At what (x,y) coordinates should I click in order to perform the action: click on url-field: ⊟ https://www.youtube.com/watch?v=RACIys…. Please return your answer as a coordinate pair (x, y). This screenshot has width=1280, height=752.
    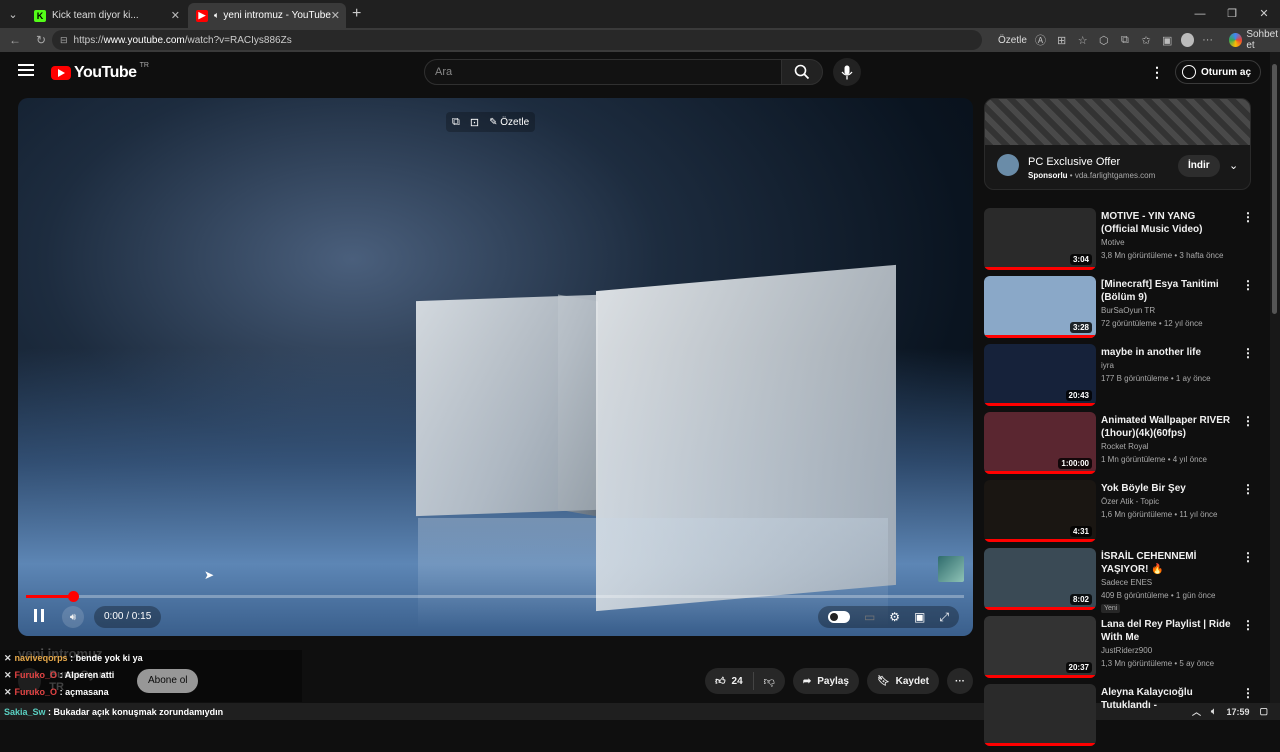
    Looking at the image, I should click on (517, 40).